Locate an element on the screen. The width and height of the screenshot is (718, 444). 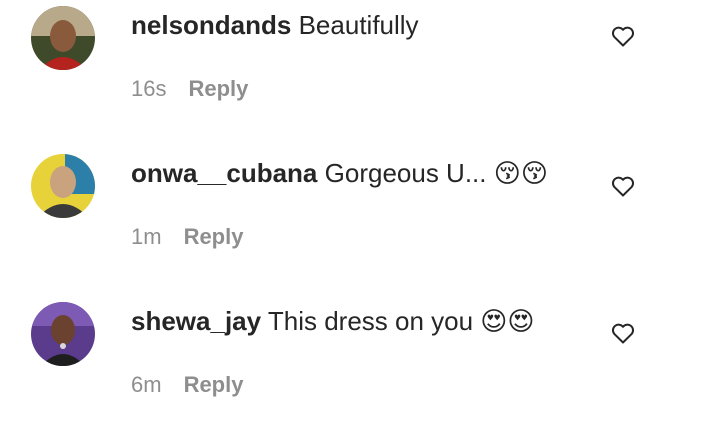
comment-body: This dress on you 😍😍 is located at coordinates (401, 321).